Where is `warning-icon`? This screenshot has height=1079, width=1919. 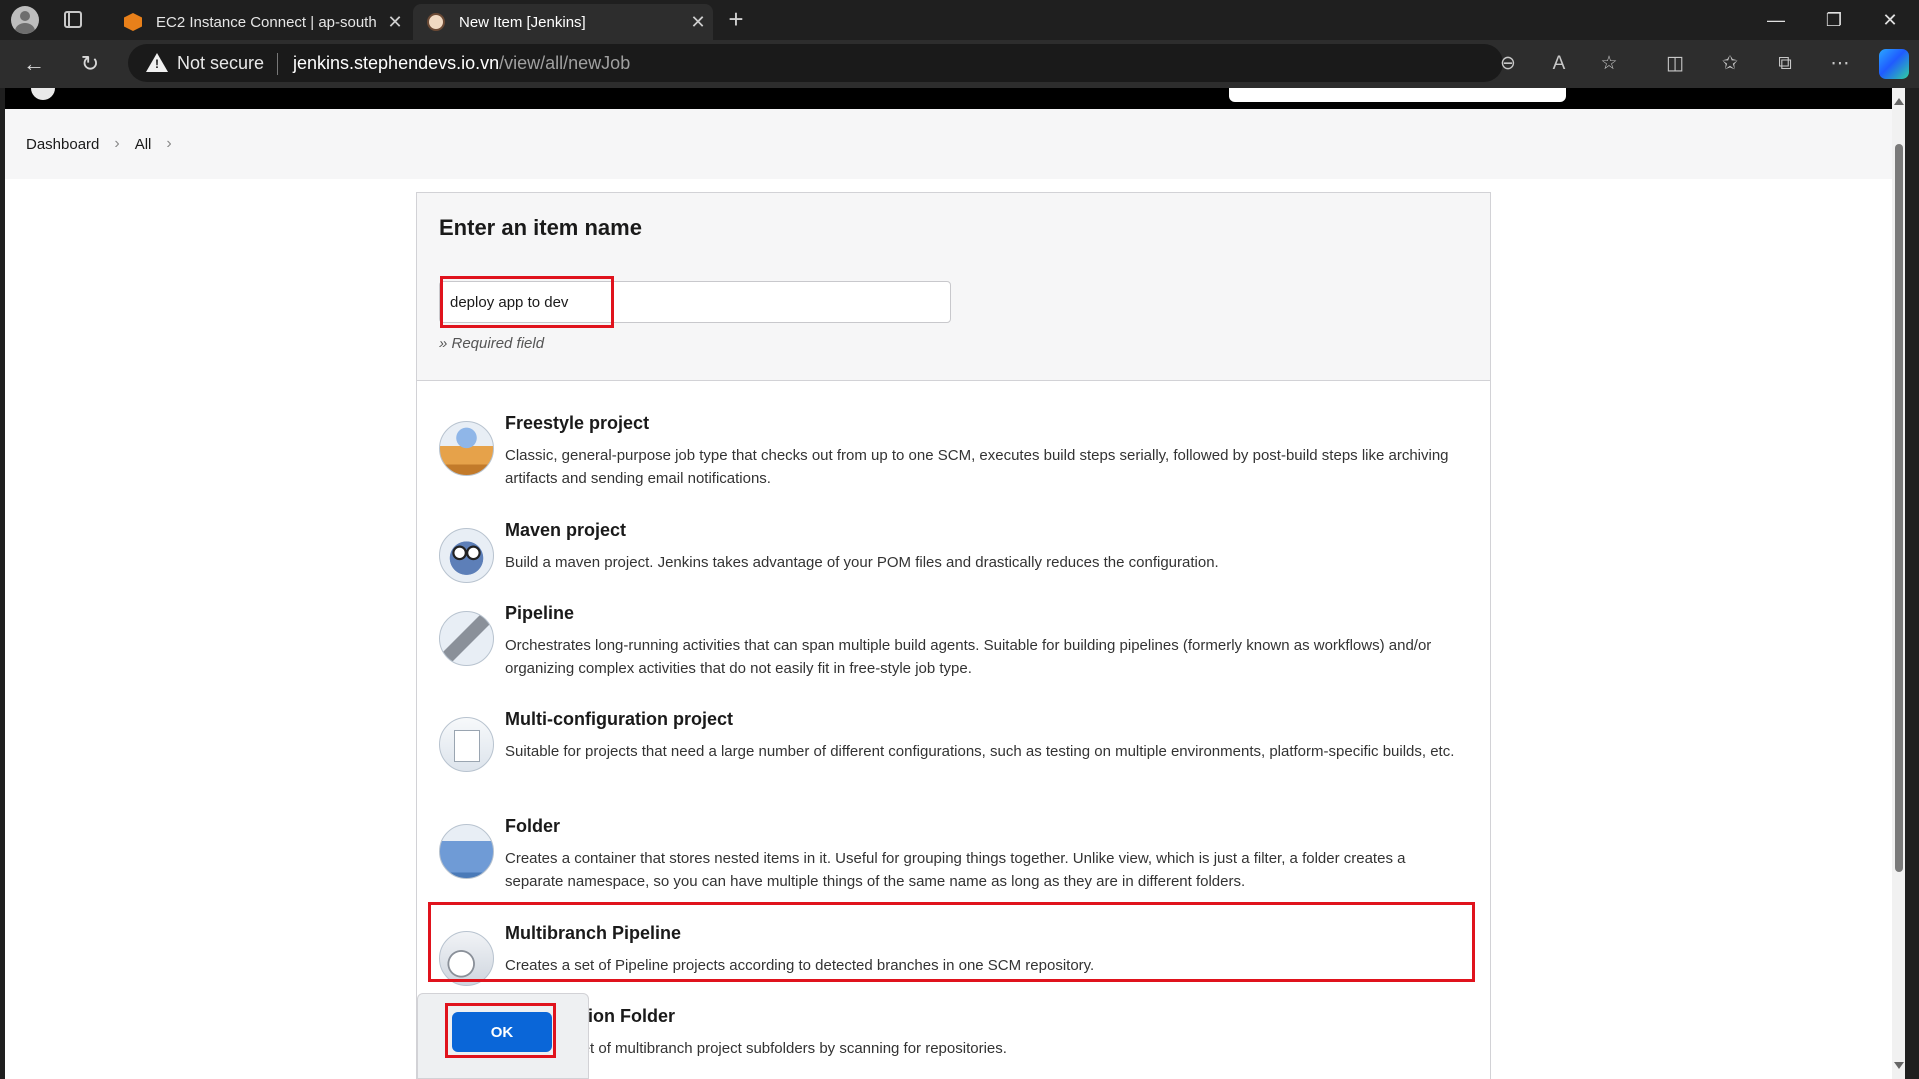 warning-icon is located at coordinates (157, 62).